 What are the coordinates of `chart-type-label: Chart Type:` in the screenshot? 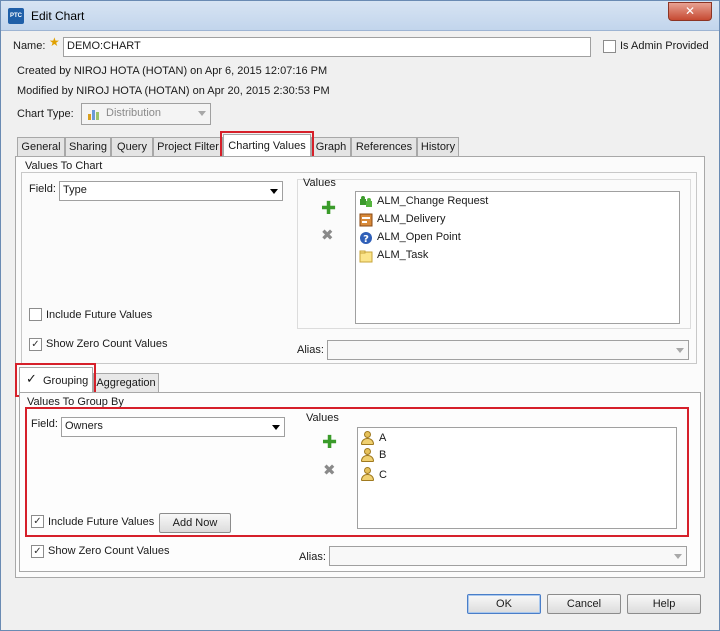 It's located at (45, 114).